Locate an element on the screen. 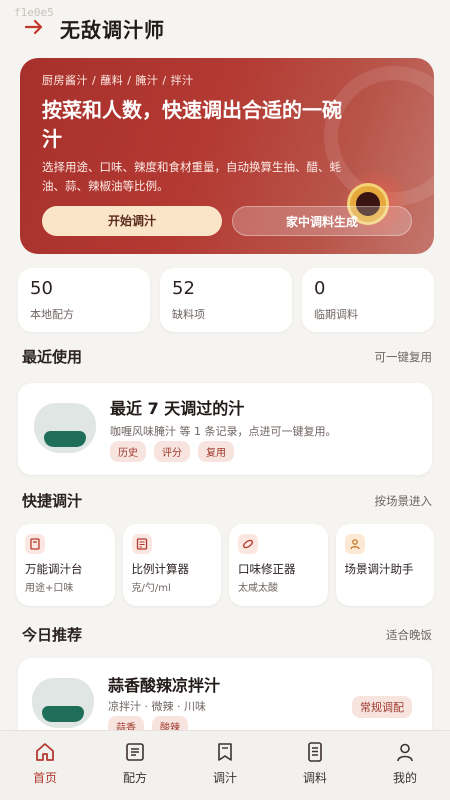 The width and height of the screenshot is (450, 800). card-title: 最近 7 天调过的汁 is located at coordinates (177, 408).